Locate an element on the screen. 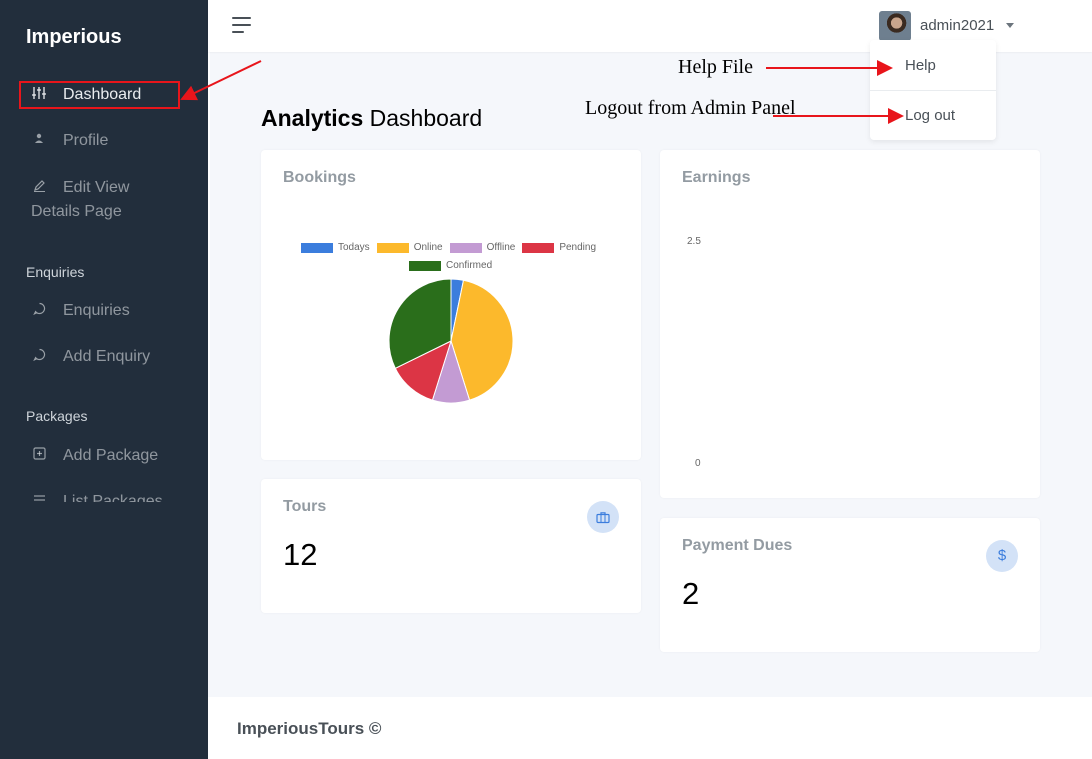  y-axis-tick: 2.5 is located at coordinates (694, 241).